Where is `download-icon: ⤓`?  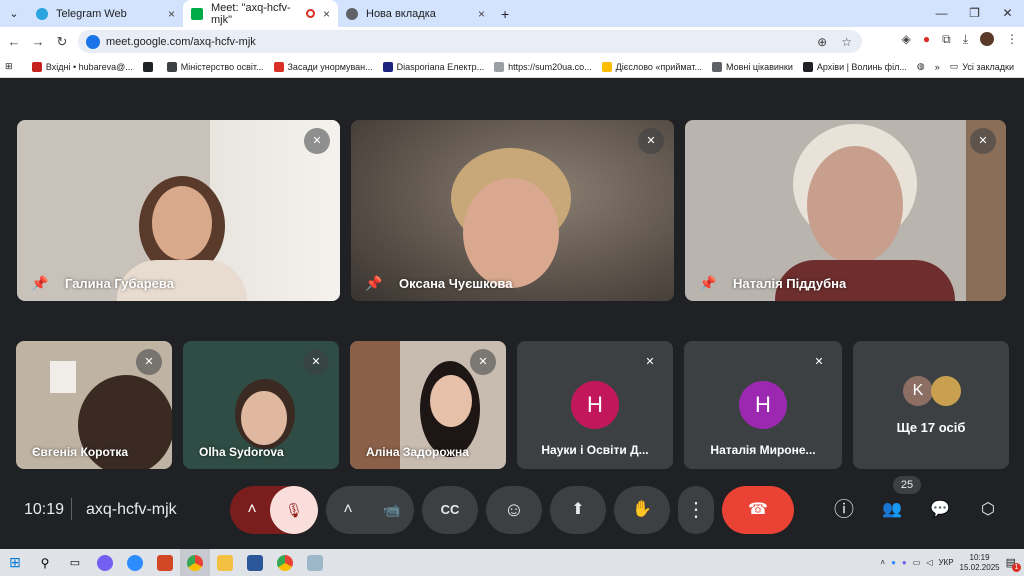 download-icon: ⤓ is located at coordinates (965, 39).